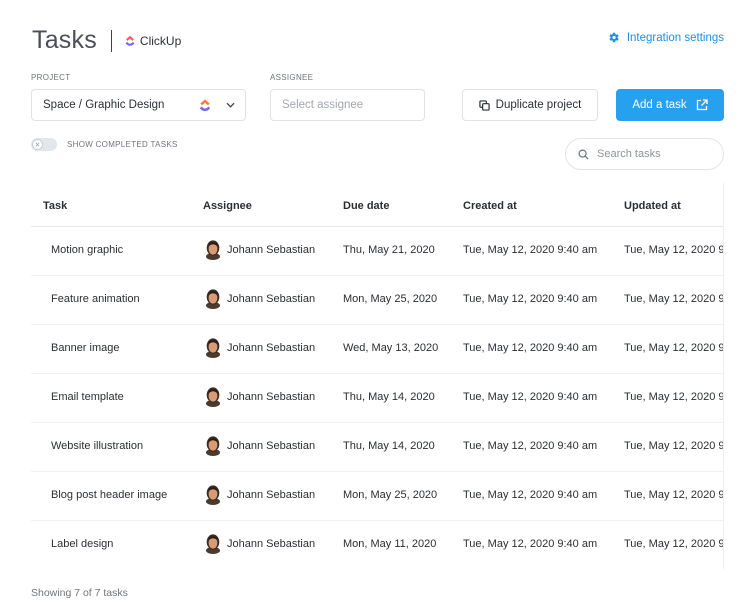 The image size is (756, 602). What do you see at coordinates (659, 105) in the screenshot?
I see `add-task-label: Add a task` at bounding box center [659, 105].